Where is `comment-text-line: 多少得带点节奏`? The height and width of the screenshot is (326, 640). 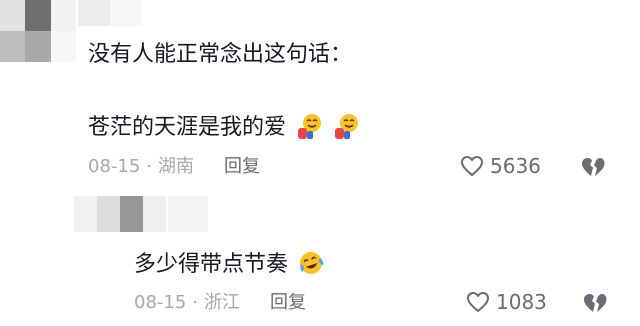 comment-text-line: 多少得带点节奏 is located at coordinates (211, 264).